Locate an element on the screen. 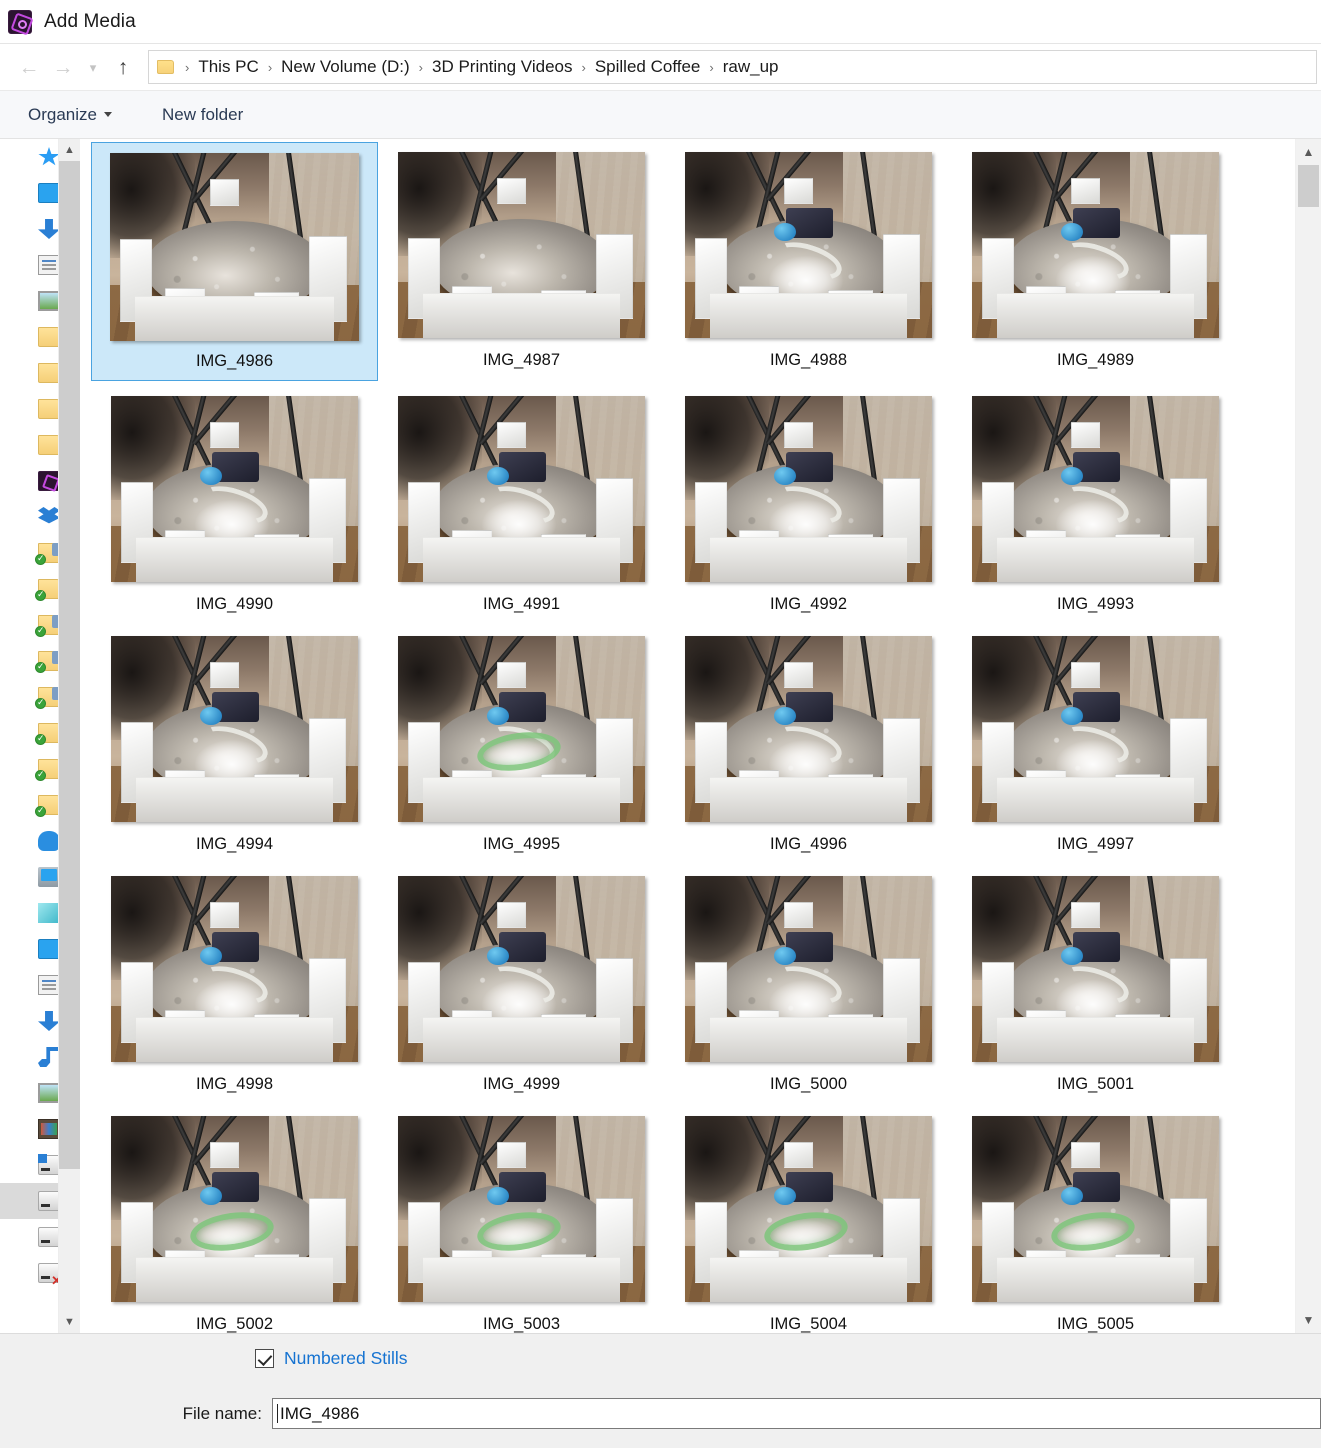  forward-icon: → is located at coordinates (63, 67).